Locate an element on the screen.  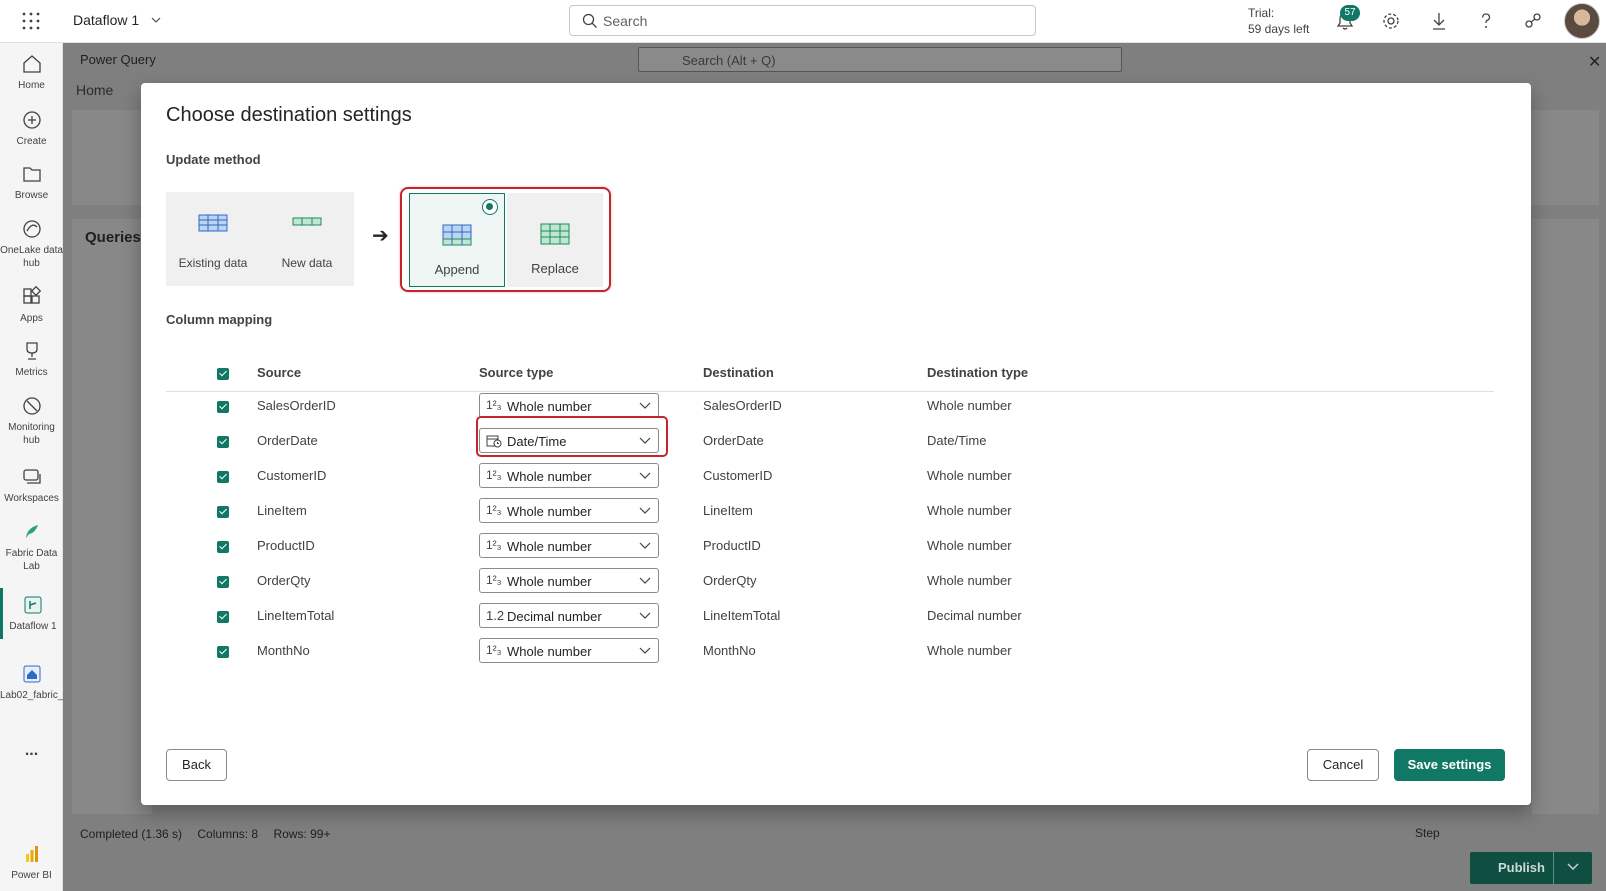
step-label: Step is located at coordinates (1427, 833).